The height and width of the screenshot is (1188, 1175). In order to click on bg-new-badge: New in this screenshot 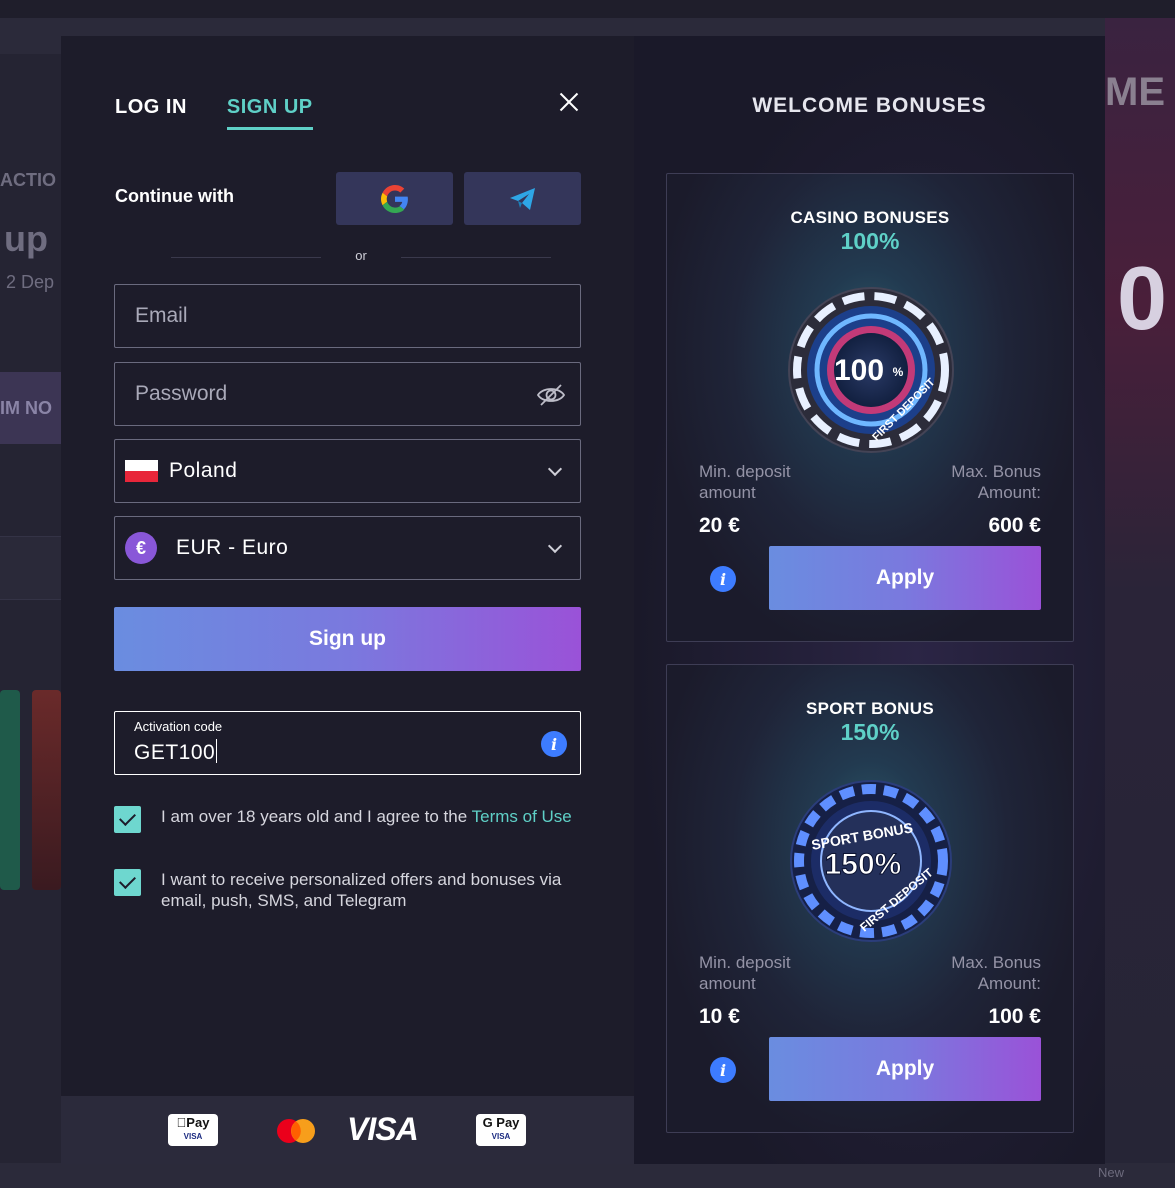, I will do `click(1111, 1172)`.